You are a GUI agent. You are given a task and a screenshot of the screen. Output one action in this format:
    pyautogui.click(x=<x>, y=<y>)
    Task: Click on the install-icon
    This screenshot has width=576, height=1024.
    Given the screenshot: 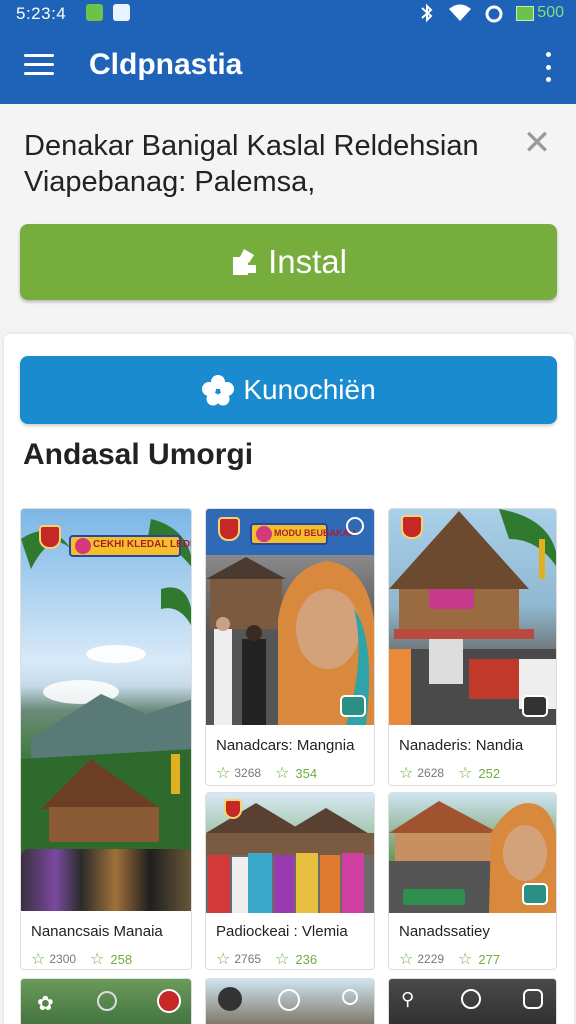 What is the action you would take?
    pyautogui.click(x=244, y=262)
    